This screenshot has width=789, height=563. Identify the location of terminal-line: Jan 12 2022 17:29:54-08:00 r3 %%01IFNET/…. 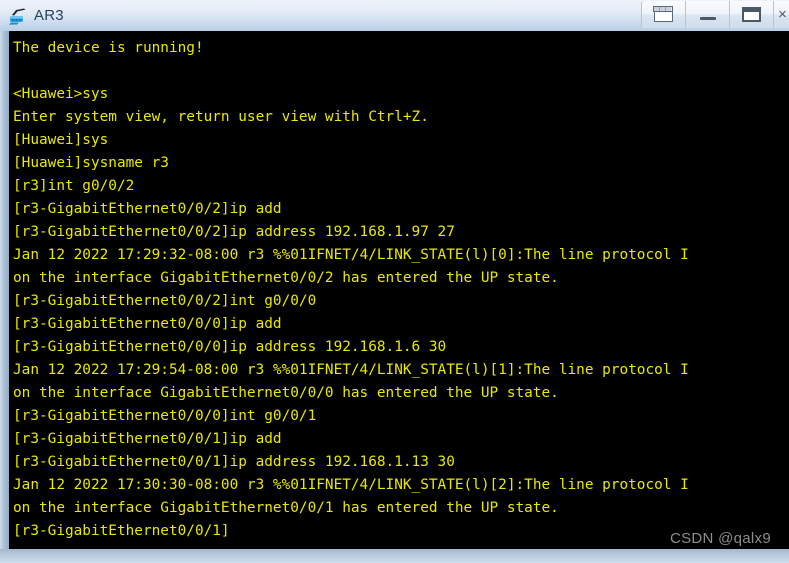
(351, 370).